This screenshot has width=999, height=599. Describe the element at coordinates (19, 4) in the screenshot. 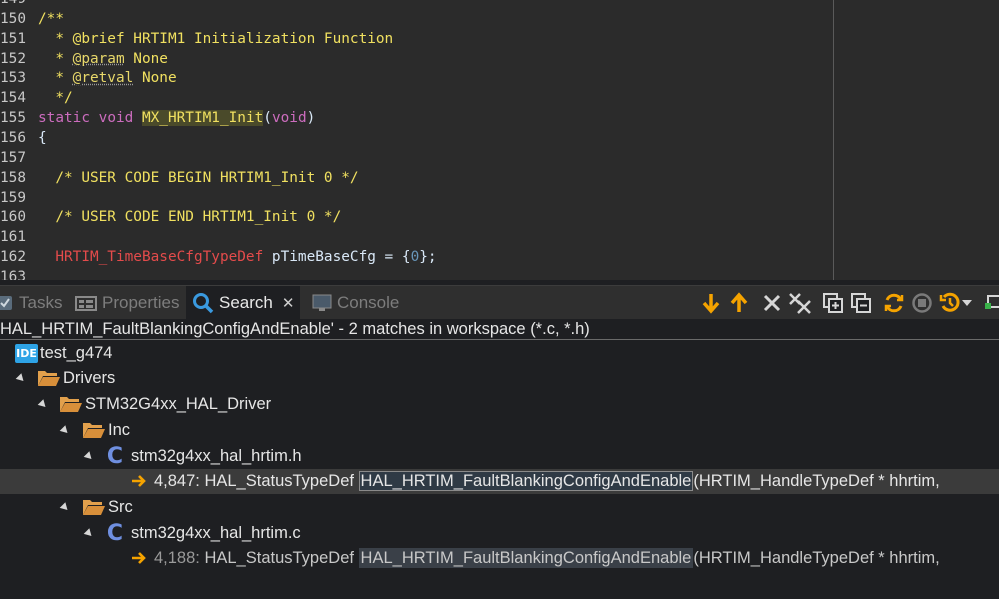

I see `code-line: 149` at that location.